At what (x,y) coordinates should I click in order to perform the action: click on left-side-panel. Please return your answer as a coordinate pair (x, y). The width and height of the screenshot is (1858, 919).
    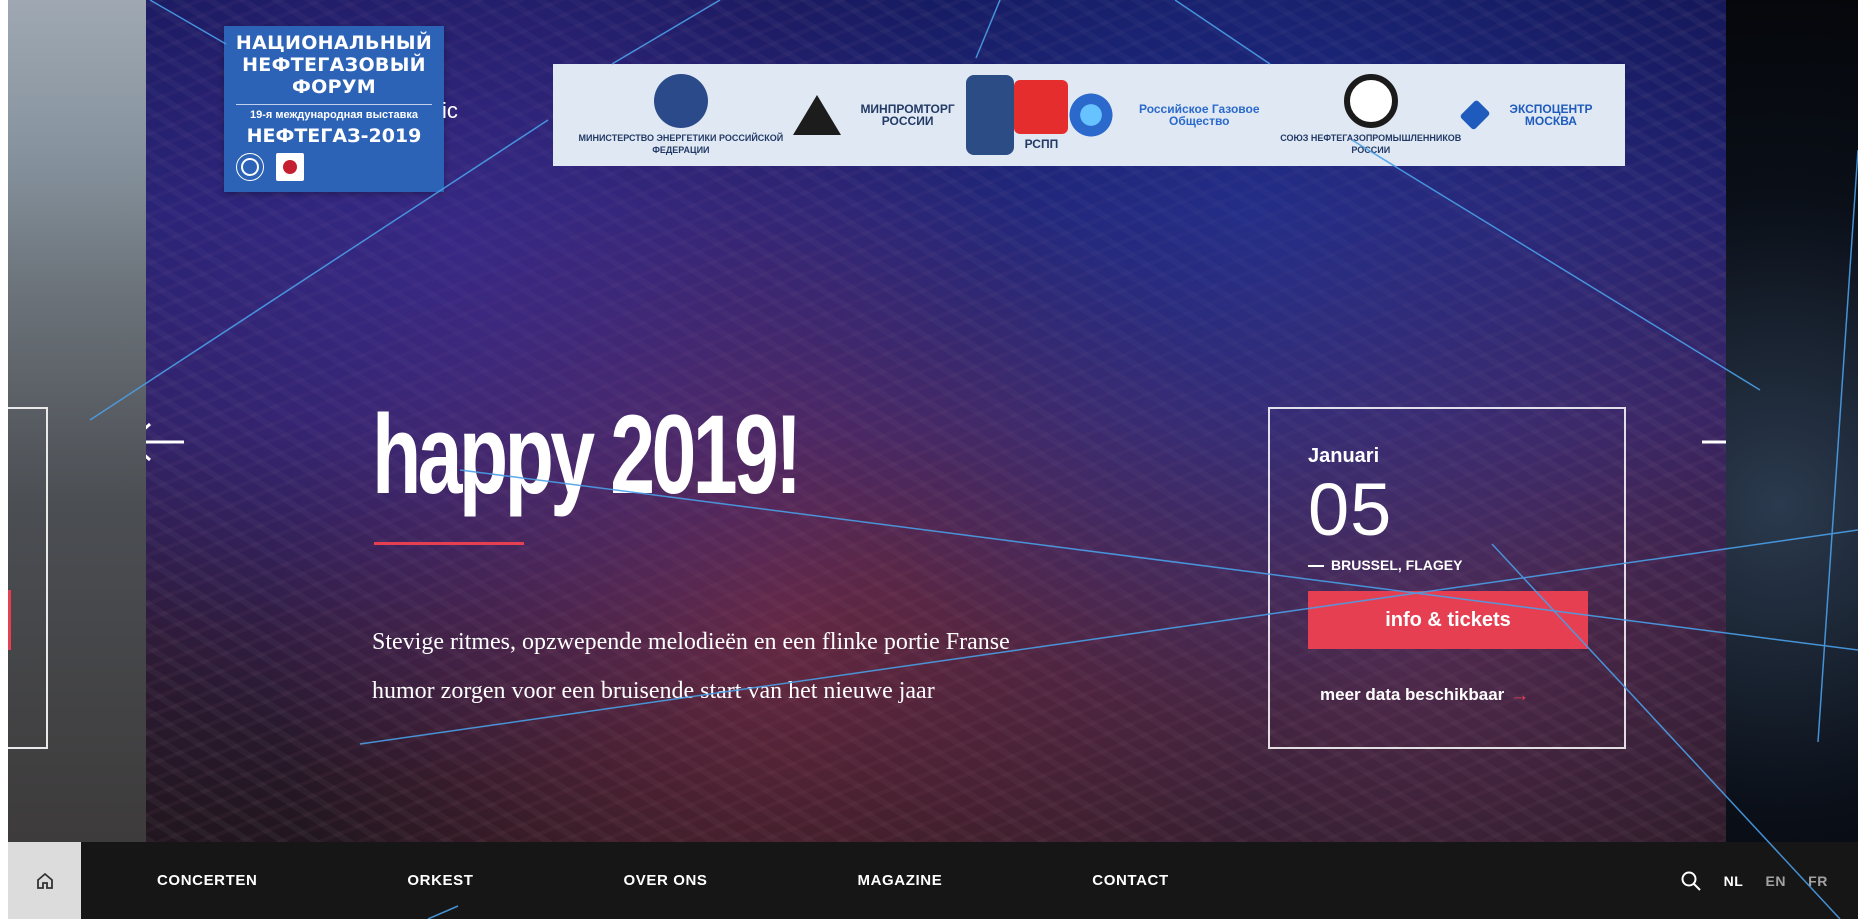
    Looking at the image, I should click on (77, 421).